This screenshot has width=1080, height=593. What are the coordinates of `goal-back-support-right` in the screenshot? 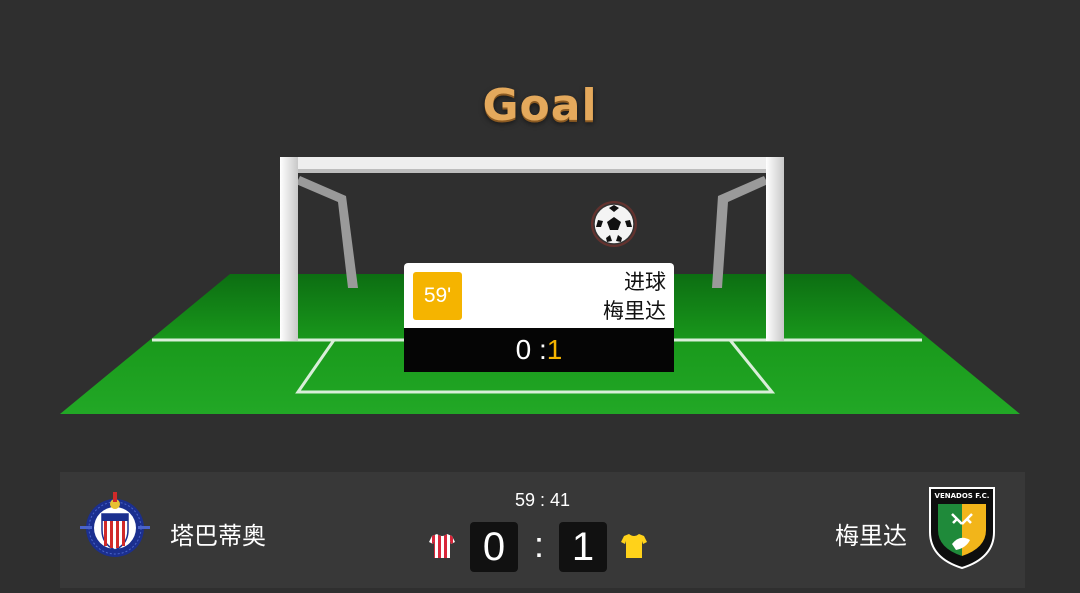 It's located at (740, 232).